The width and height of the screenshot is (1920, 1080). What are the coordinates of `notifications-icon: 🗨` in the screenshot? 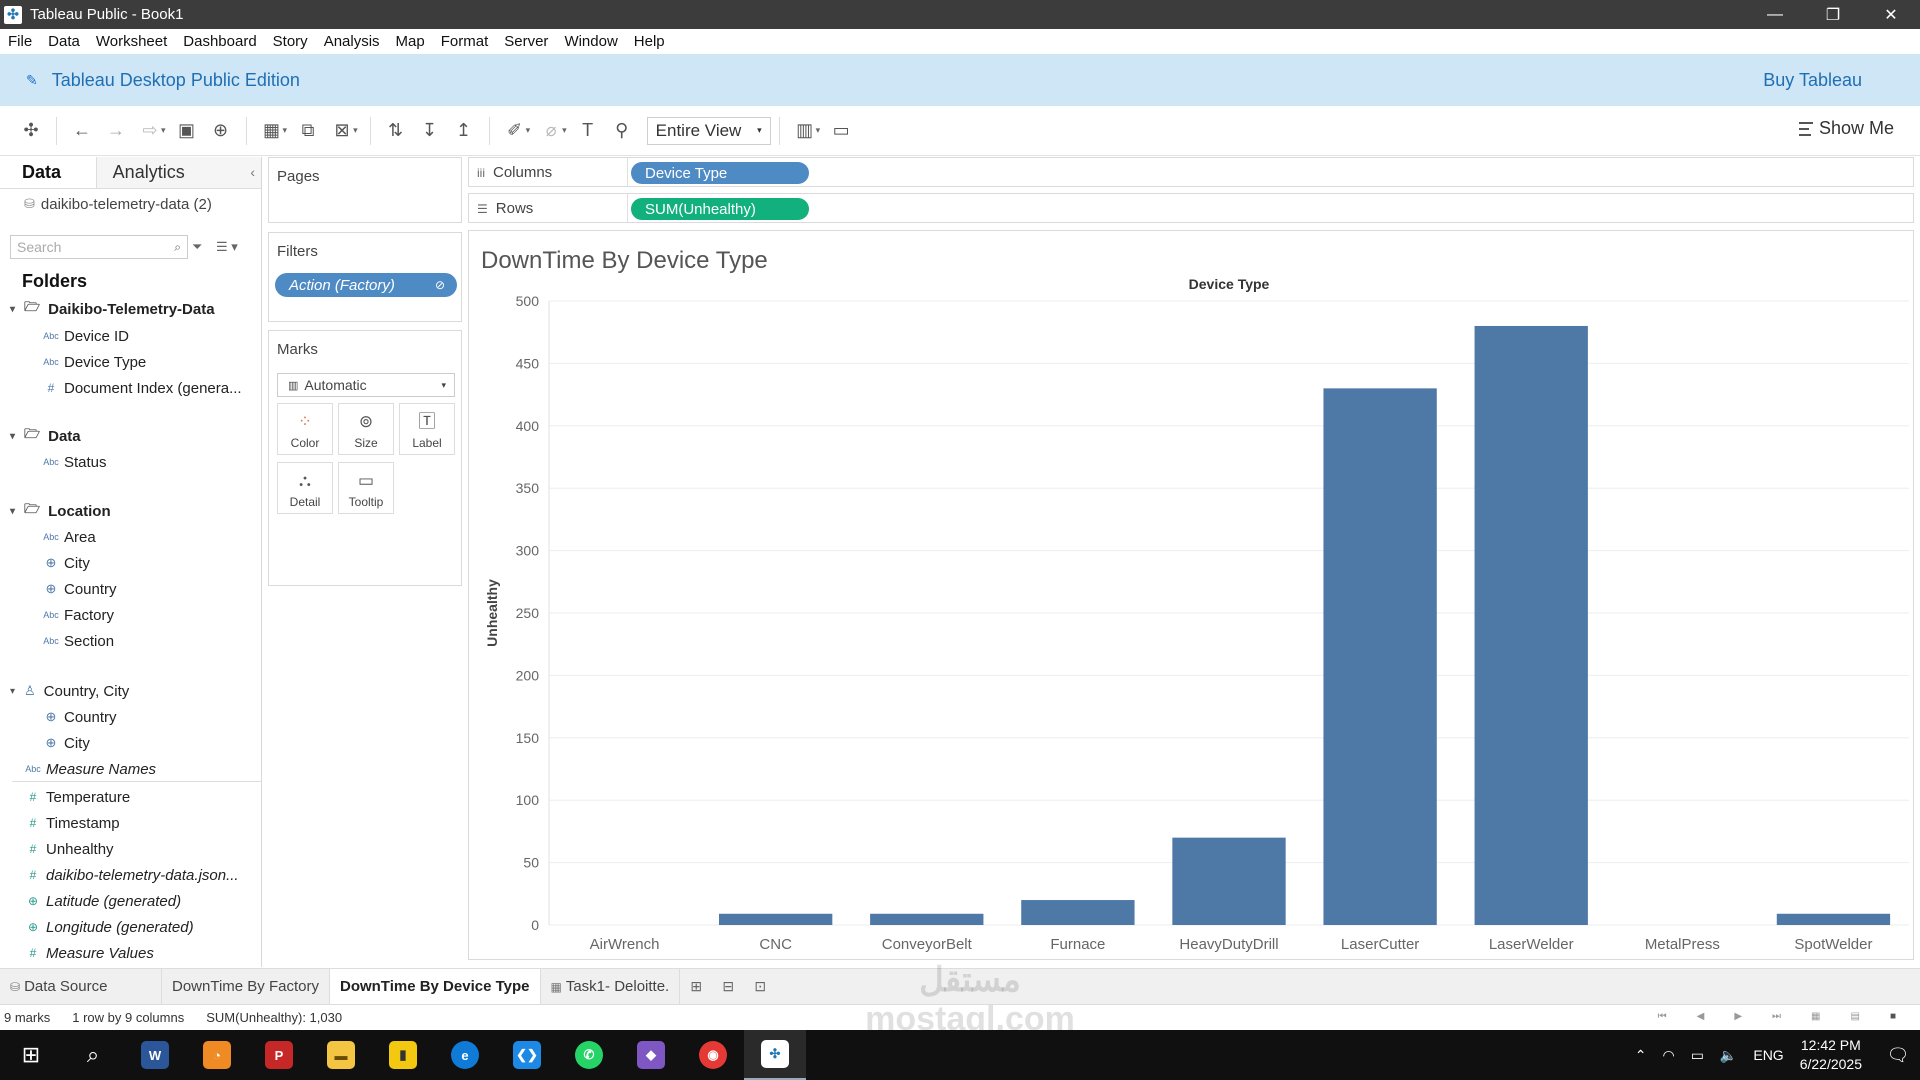 It's located at (1898, 1055).